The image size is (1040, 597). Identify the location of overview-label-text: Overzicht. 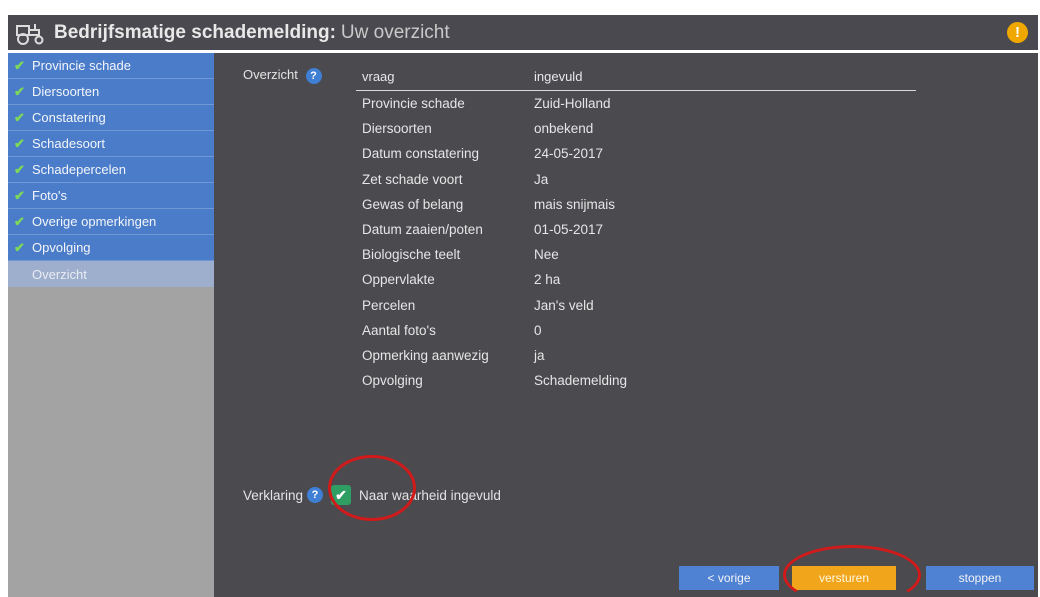
(270, 74).